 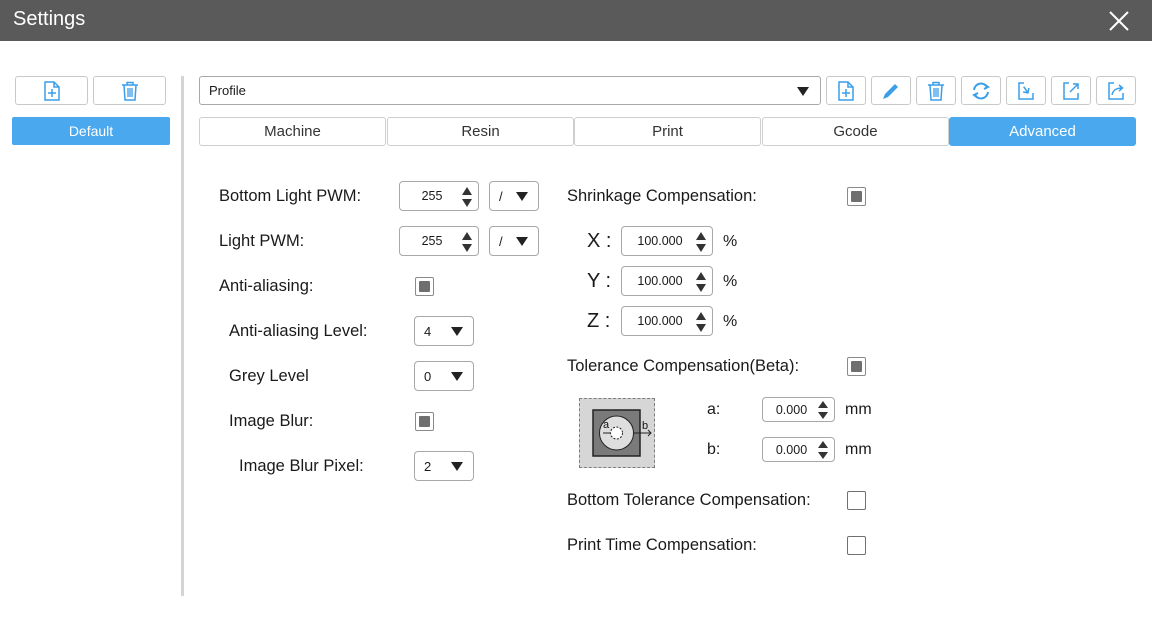 I want to click on refresh-icon, so click(x=981, y=90).